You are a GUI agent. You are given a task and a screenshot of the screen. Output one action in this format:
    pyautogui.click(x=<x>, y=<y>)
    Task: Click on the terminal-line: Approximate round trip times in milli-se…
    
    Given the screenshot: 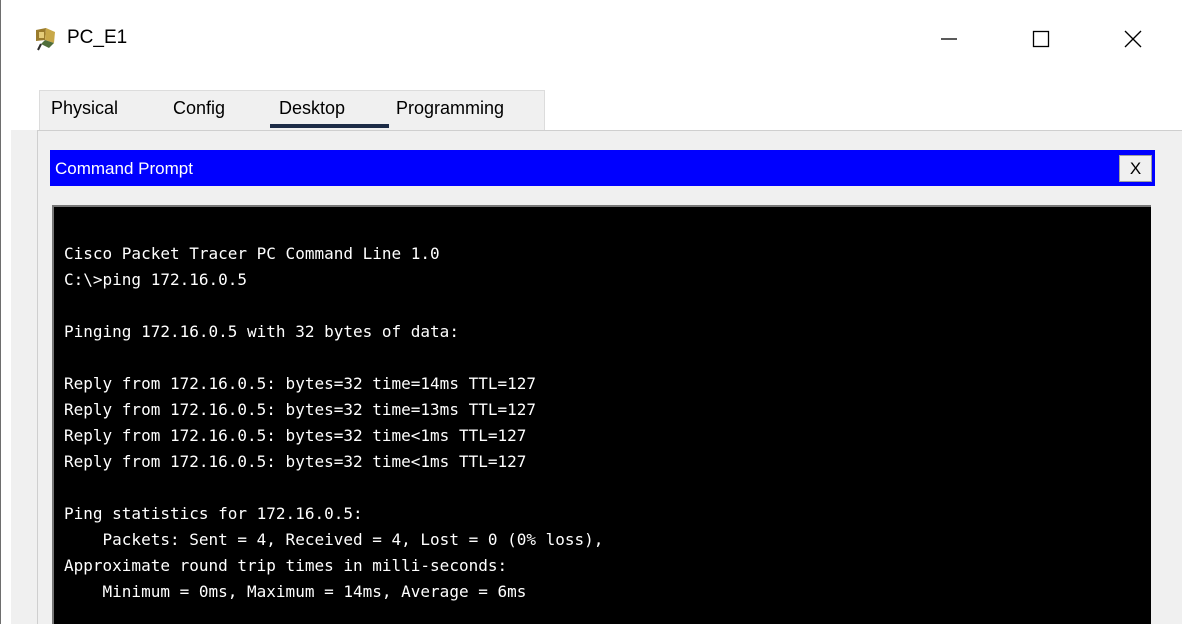 What is the action you would take?
    pyautogui.click(x=286, y=565)
    